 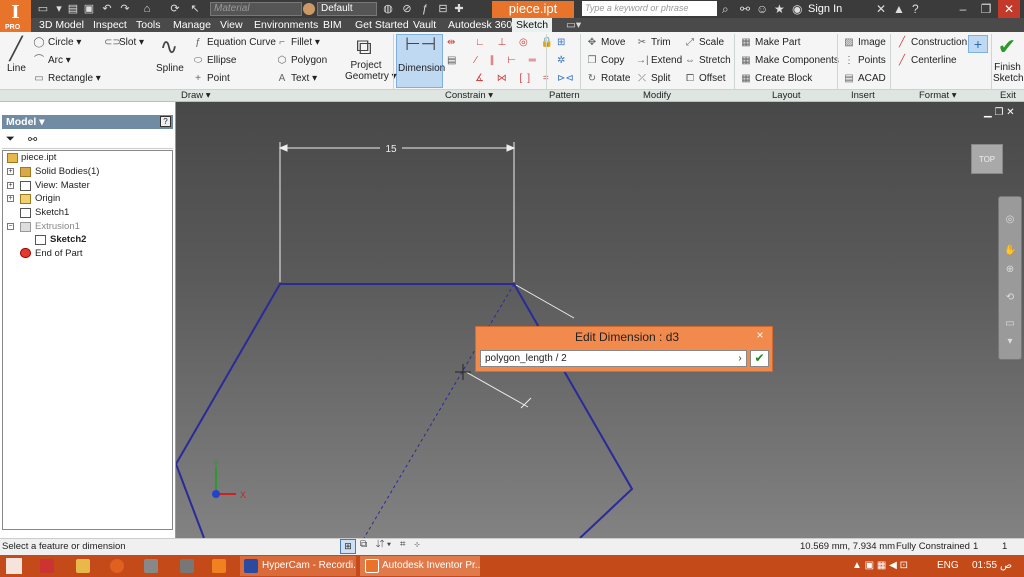 I want to click on filter-icon: ⏷, so click(x=10, y=139).